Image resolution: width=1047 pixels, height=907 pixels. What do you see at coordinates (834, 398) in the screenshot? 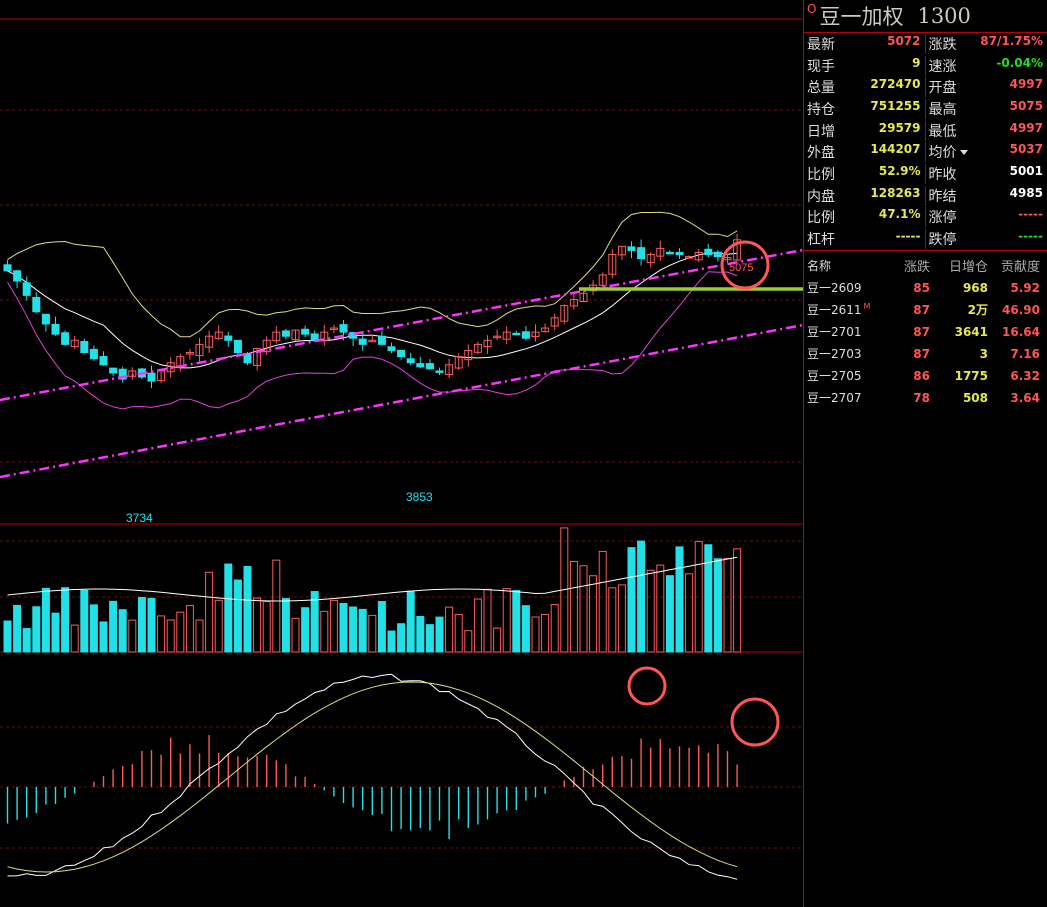
I see `contract-name: 豆一2707` at bounding box center [834, 398].